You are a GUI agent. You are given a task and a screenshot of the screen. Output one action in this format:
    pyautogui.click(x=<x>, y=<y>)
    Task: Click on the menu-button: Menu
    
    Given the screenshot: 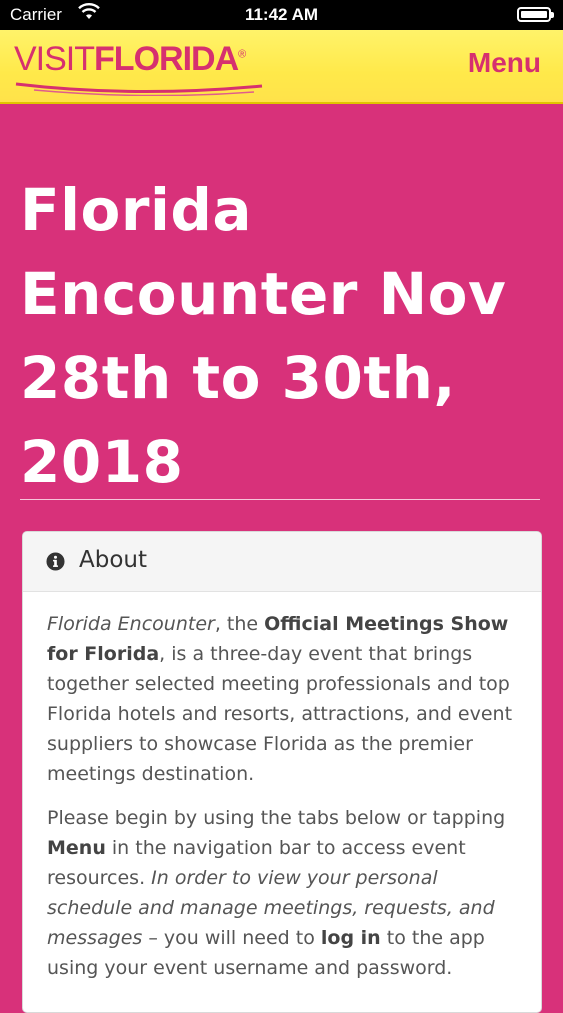 What is the action you would take?
    pyautogui.click(x=504, y=63)
    